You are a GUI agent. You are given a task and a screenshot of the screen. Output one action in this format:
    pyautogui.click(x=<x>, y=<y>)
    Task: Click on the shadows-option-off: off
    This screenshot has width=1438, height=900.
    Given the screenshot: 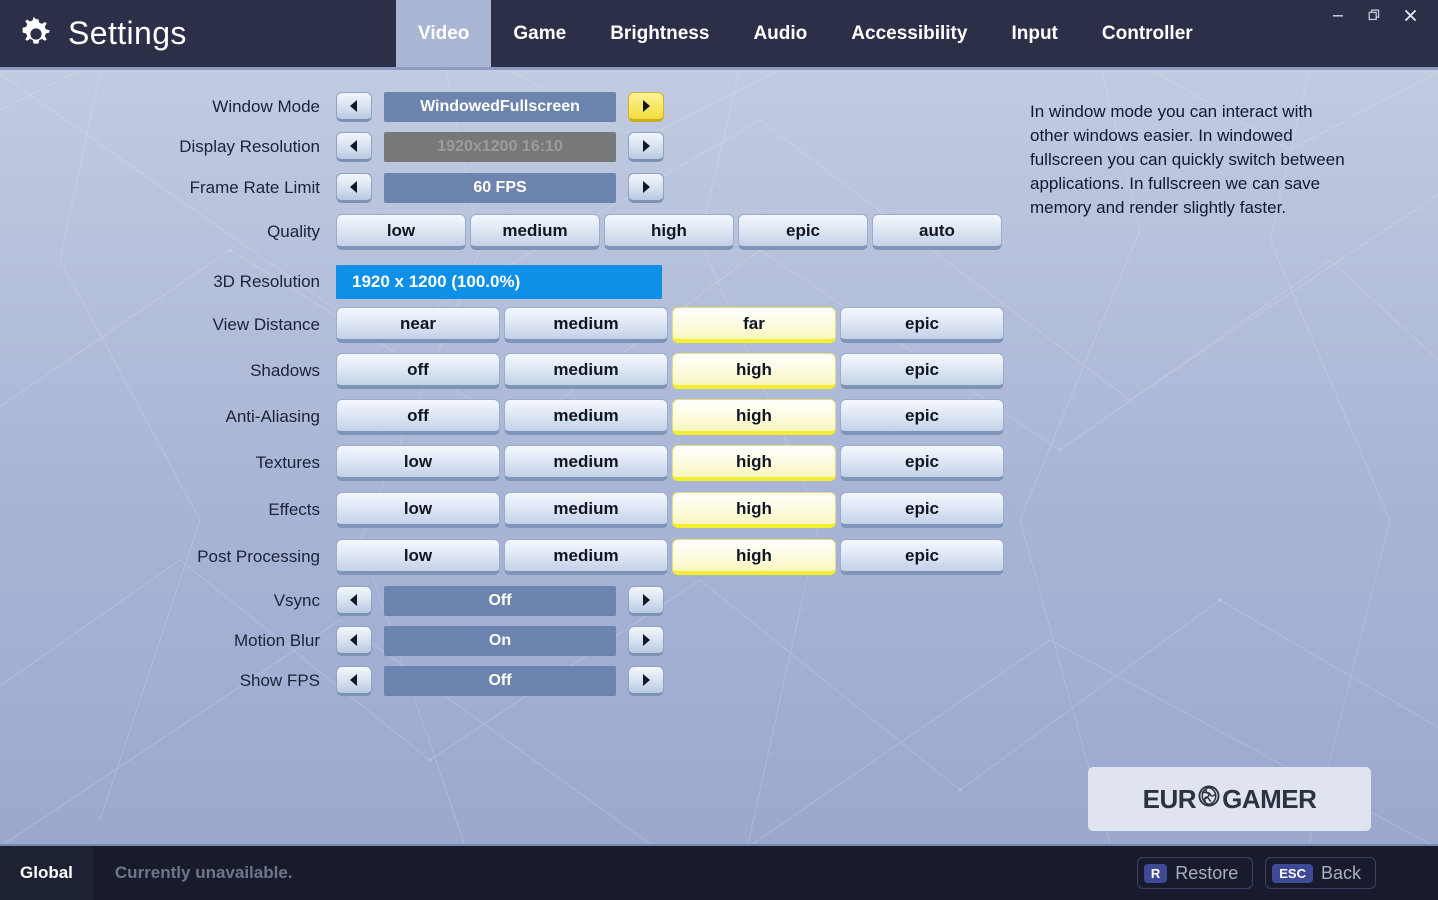 What is the action you would take?
    pyautogui.click(x=418, y=371)
    